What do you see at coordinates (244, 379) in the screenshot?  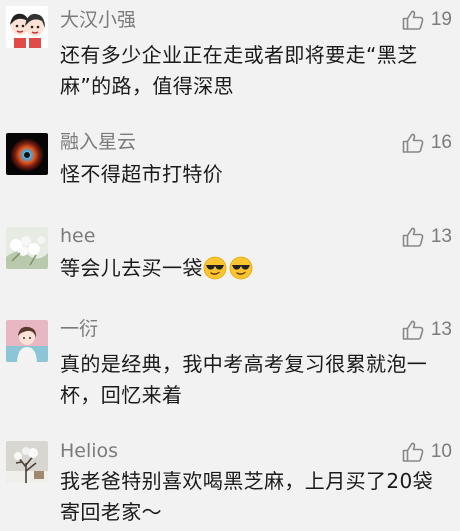 I see `comment-text: 真的是经典，我中考高考复习很累就泡一杯，回忆来着` at bounding box center [244, 379].